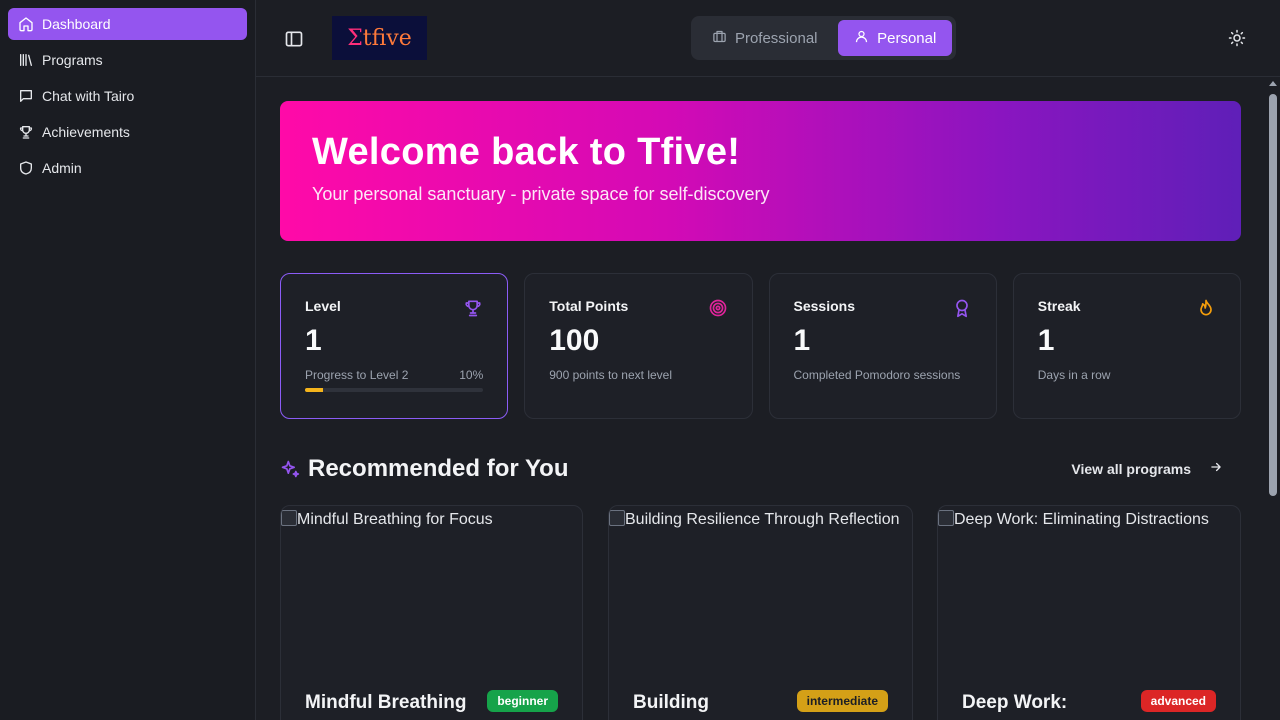 The image size is (1280, 720). What do you see at coordinates (1074, 375) in the screenshot?
I see `stat-subtext: Days in a row` at bounding box center [1074, 375].